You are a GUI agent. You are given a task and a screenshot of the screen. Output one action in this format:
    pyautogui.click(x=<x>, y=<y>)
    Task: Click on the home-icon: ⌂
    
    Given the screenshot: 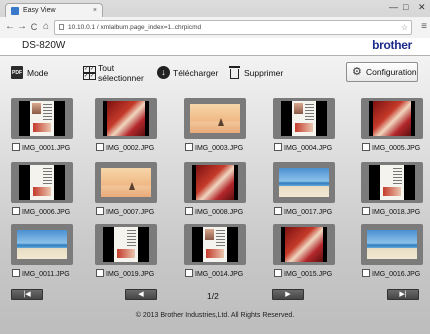 What is the action you would take?
    pyautogui.click(x=46, y=27)
    